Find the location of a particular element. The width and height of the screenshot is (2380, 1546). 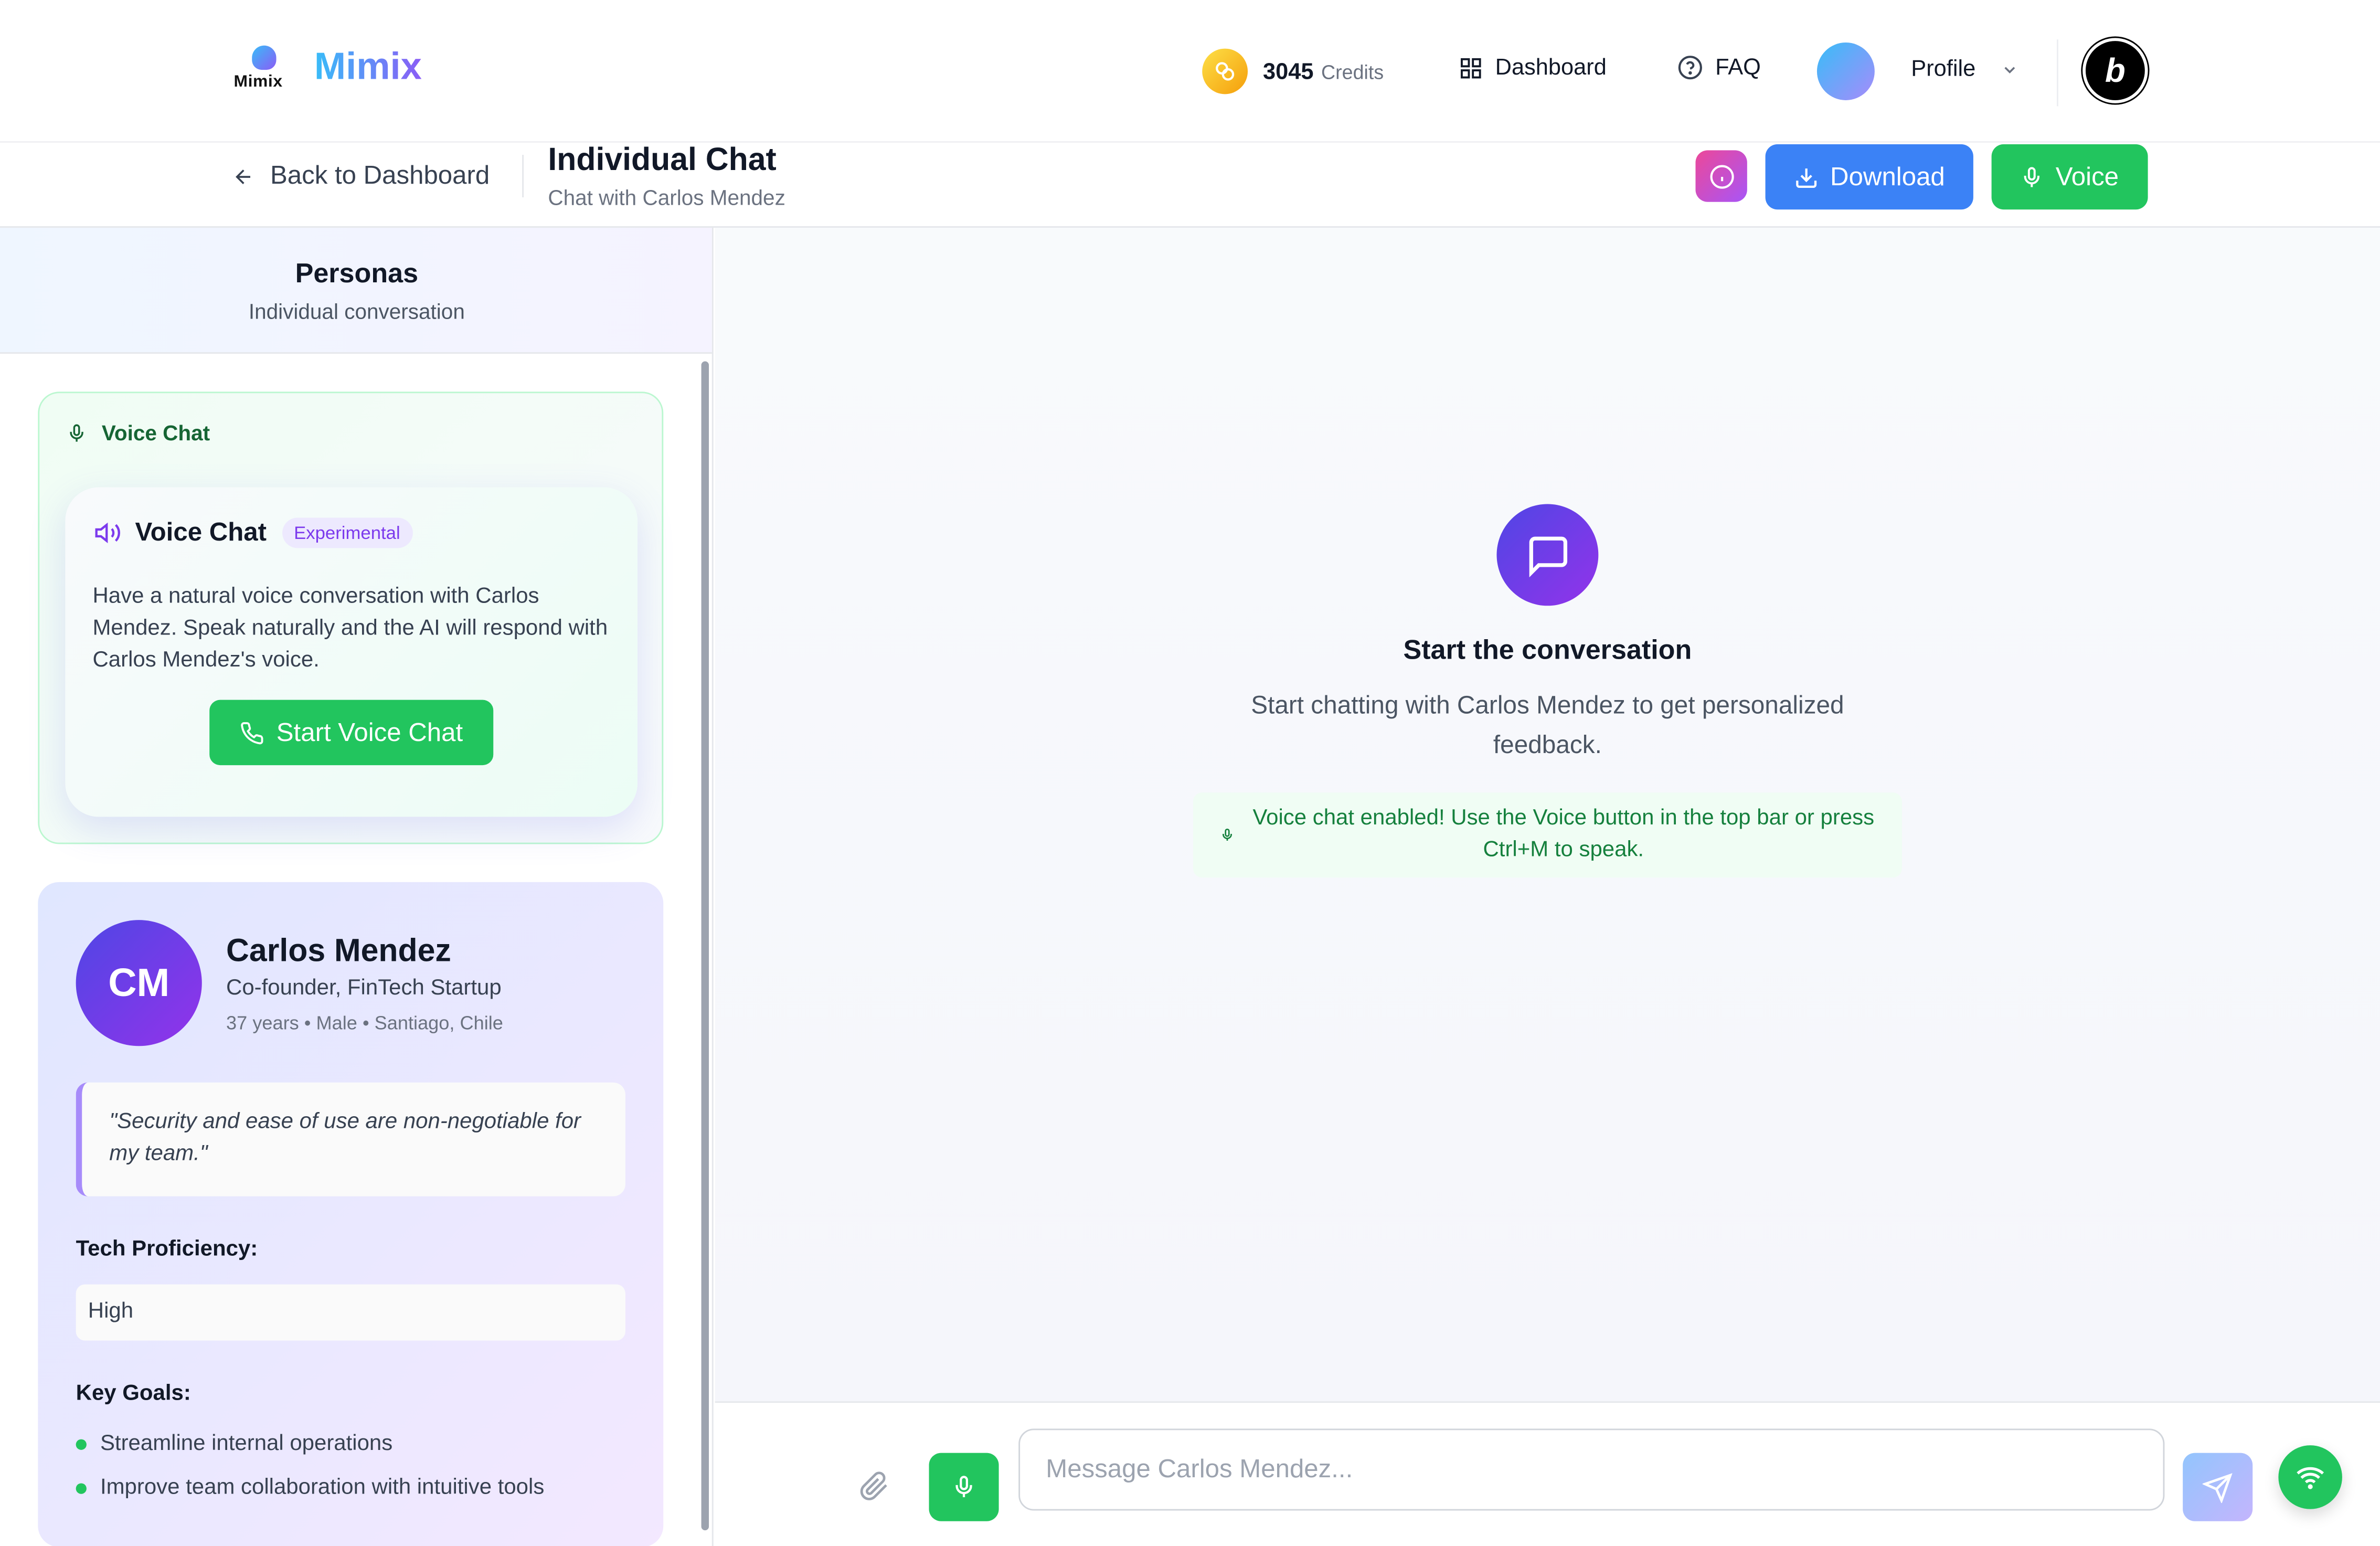

persona-role: Co-founder, FinTech Startup is located at coordinates (364, 988).